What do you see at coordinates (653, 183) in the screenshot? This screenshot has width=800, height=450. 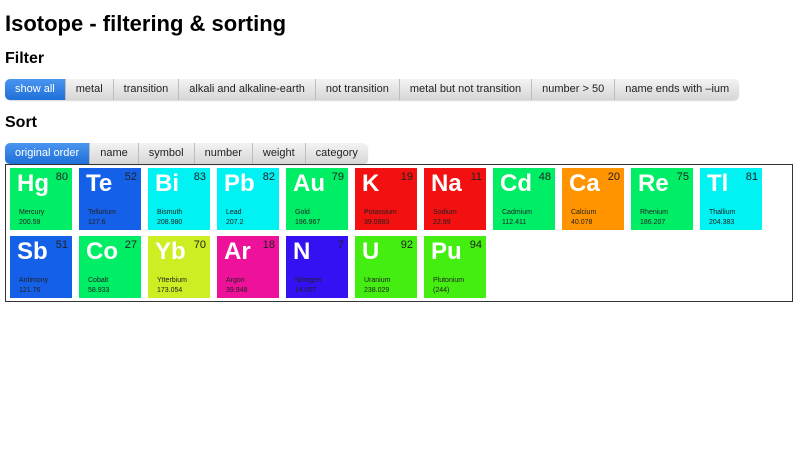 I see `element-symbol: Re` at bounding box center [653, 183].